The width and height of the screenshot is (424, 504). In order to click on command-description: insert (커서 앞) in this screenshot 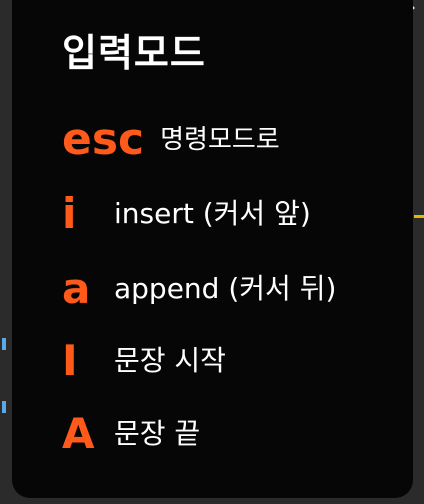, I will do `click(212, 213)`.